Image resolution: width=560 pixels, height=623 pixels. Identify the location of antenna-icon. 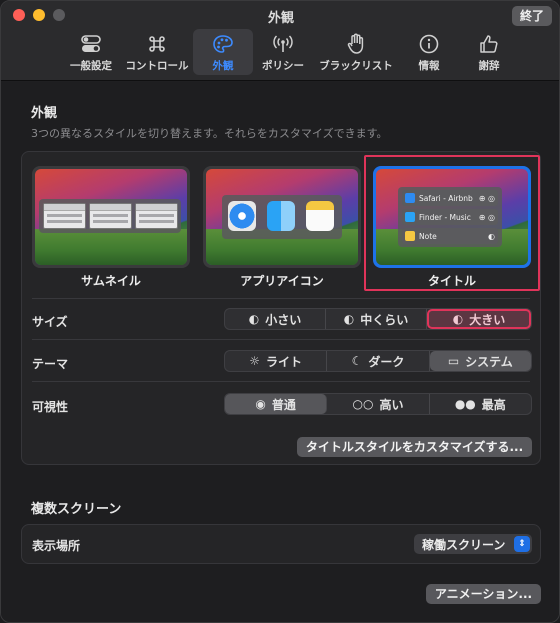
(283, 44).